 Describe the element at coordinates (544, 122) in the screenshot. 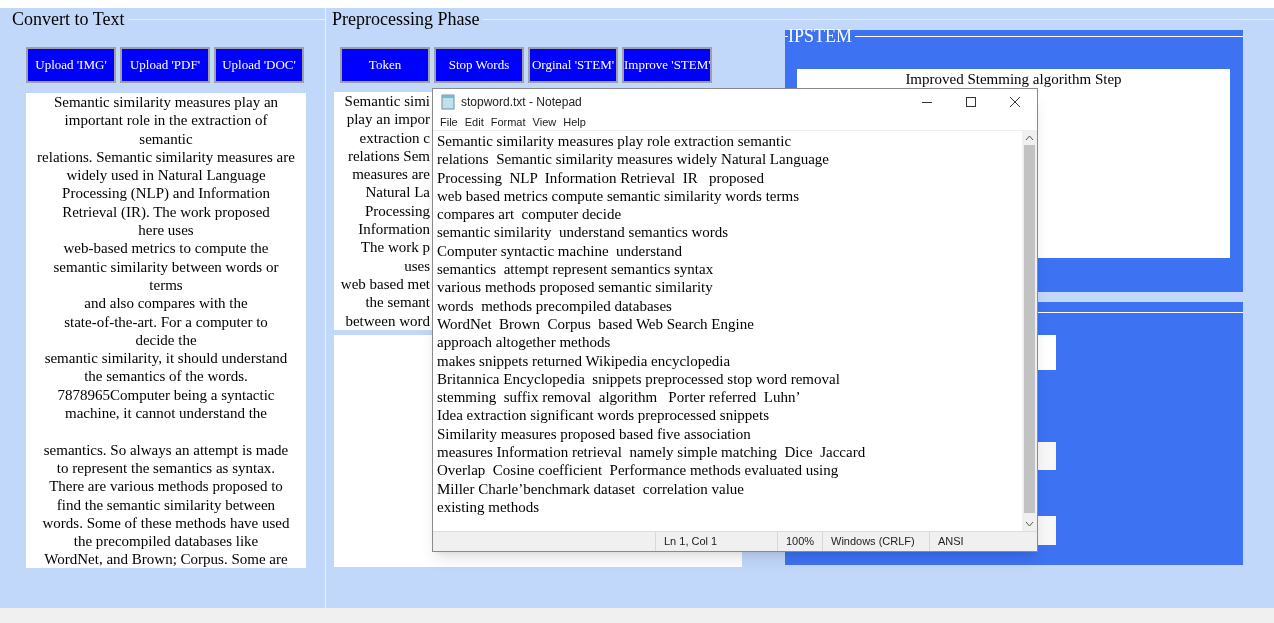

I see `menu-item: View` at that location.